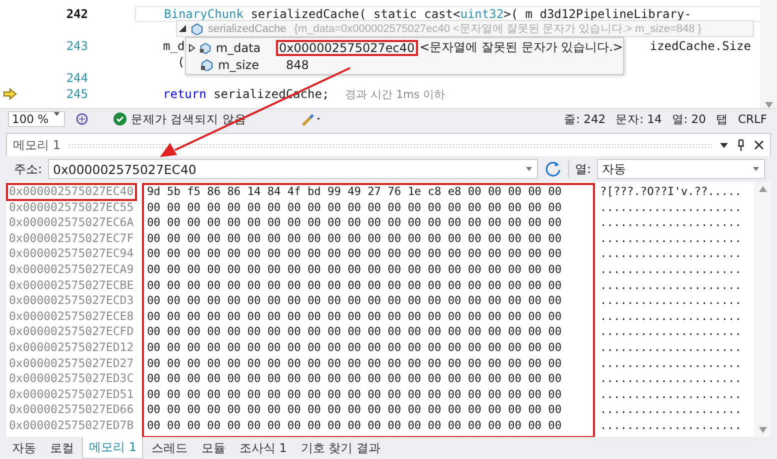  Describe the element at coordinates (347, 47) in the screenshot. I see `member-value: 0x000002575027ec40` at that location.